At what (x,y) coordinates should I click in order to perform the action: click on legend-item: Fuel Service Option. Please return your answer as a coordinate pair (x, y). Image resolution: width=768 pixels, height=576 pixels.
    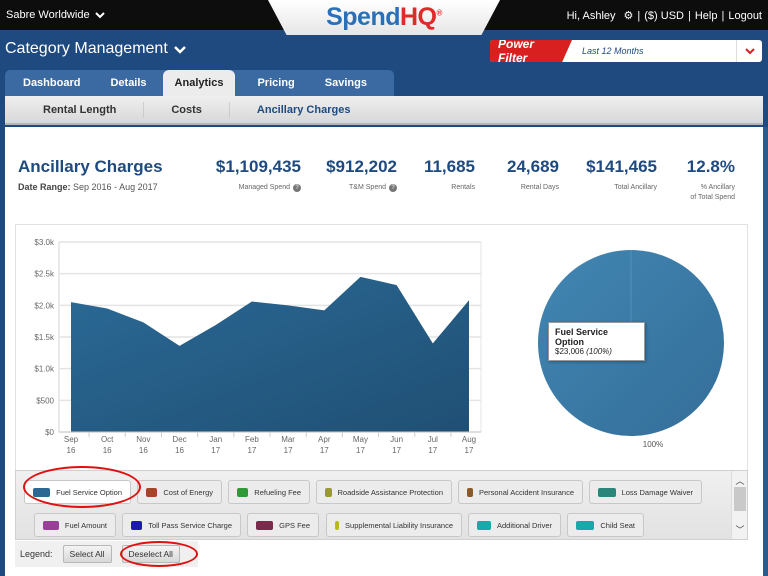
    Looking at the image, I should click on (77, 492).